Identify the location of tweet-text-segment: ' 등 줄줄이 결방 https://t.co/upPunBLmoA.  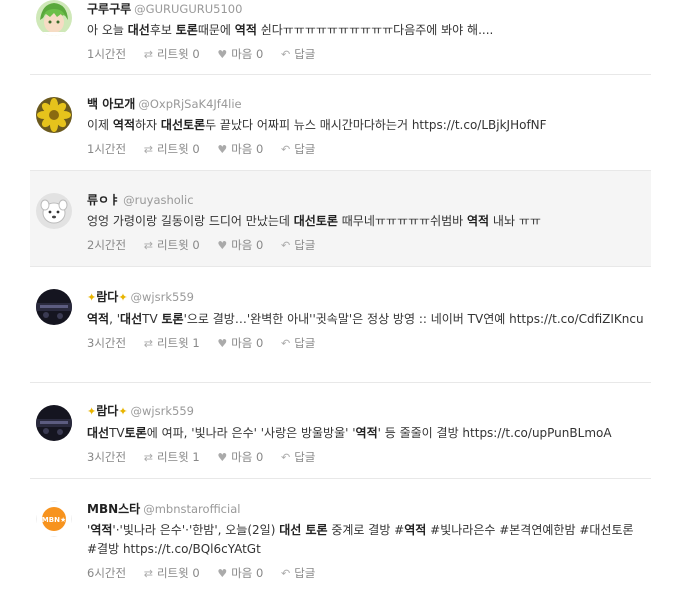
(494, 433).